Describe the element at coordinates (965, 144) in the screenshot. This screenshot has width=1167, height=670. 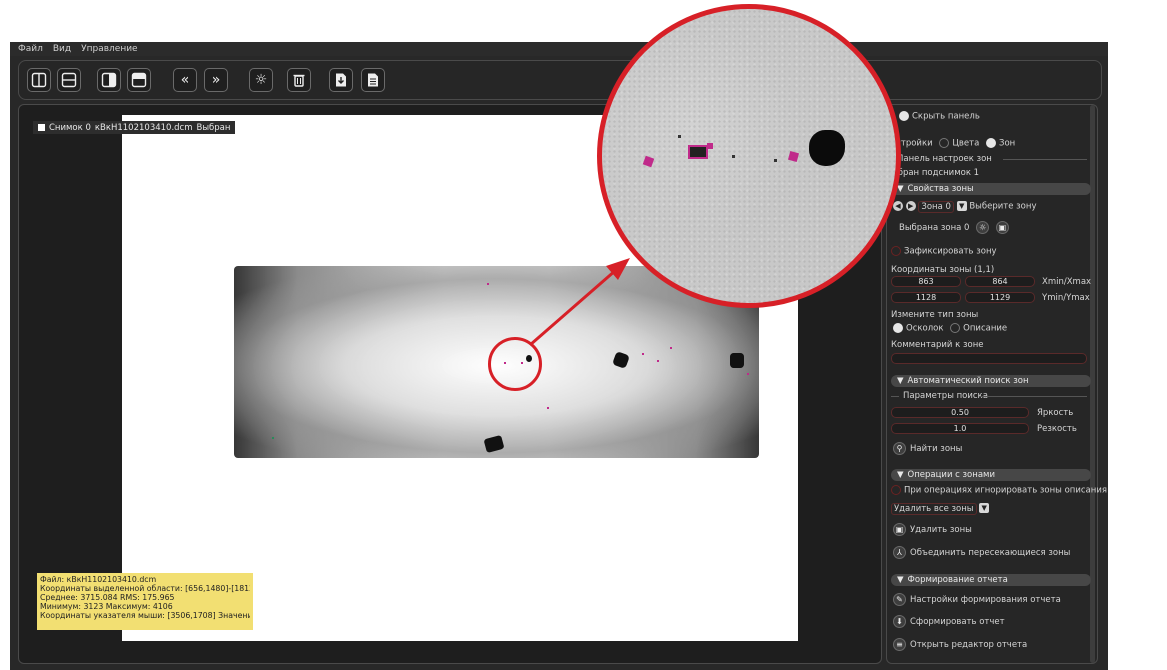
I see `tab-colors: Цвета` at that location.